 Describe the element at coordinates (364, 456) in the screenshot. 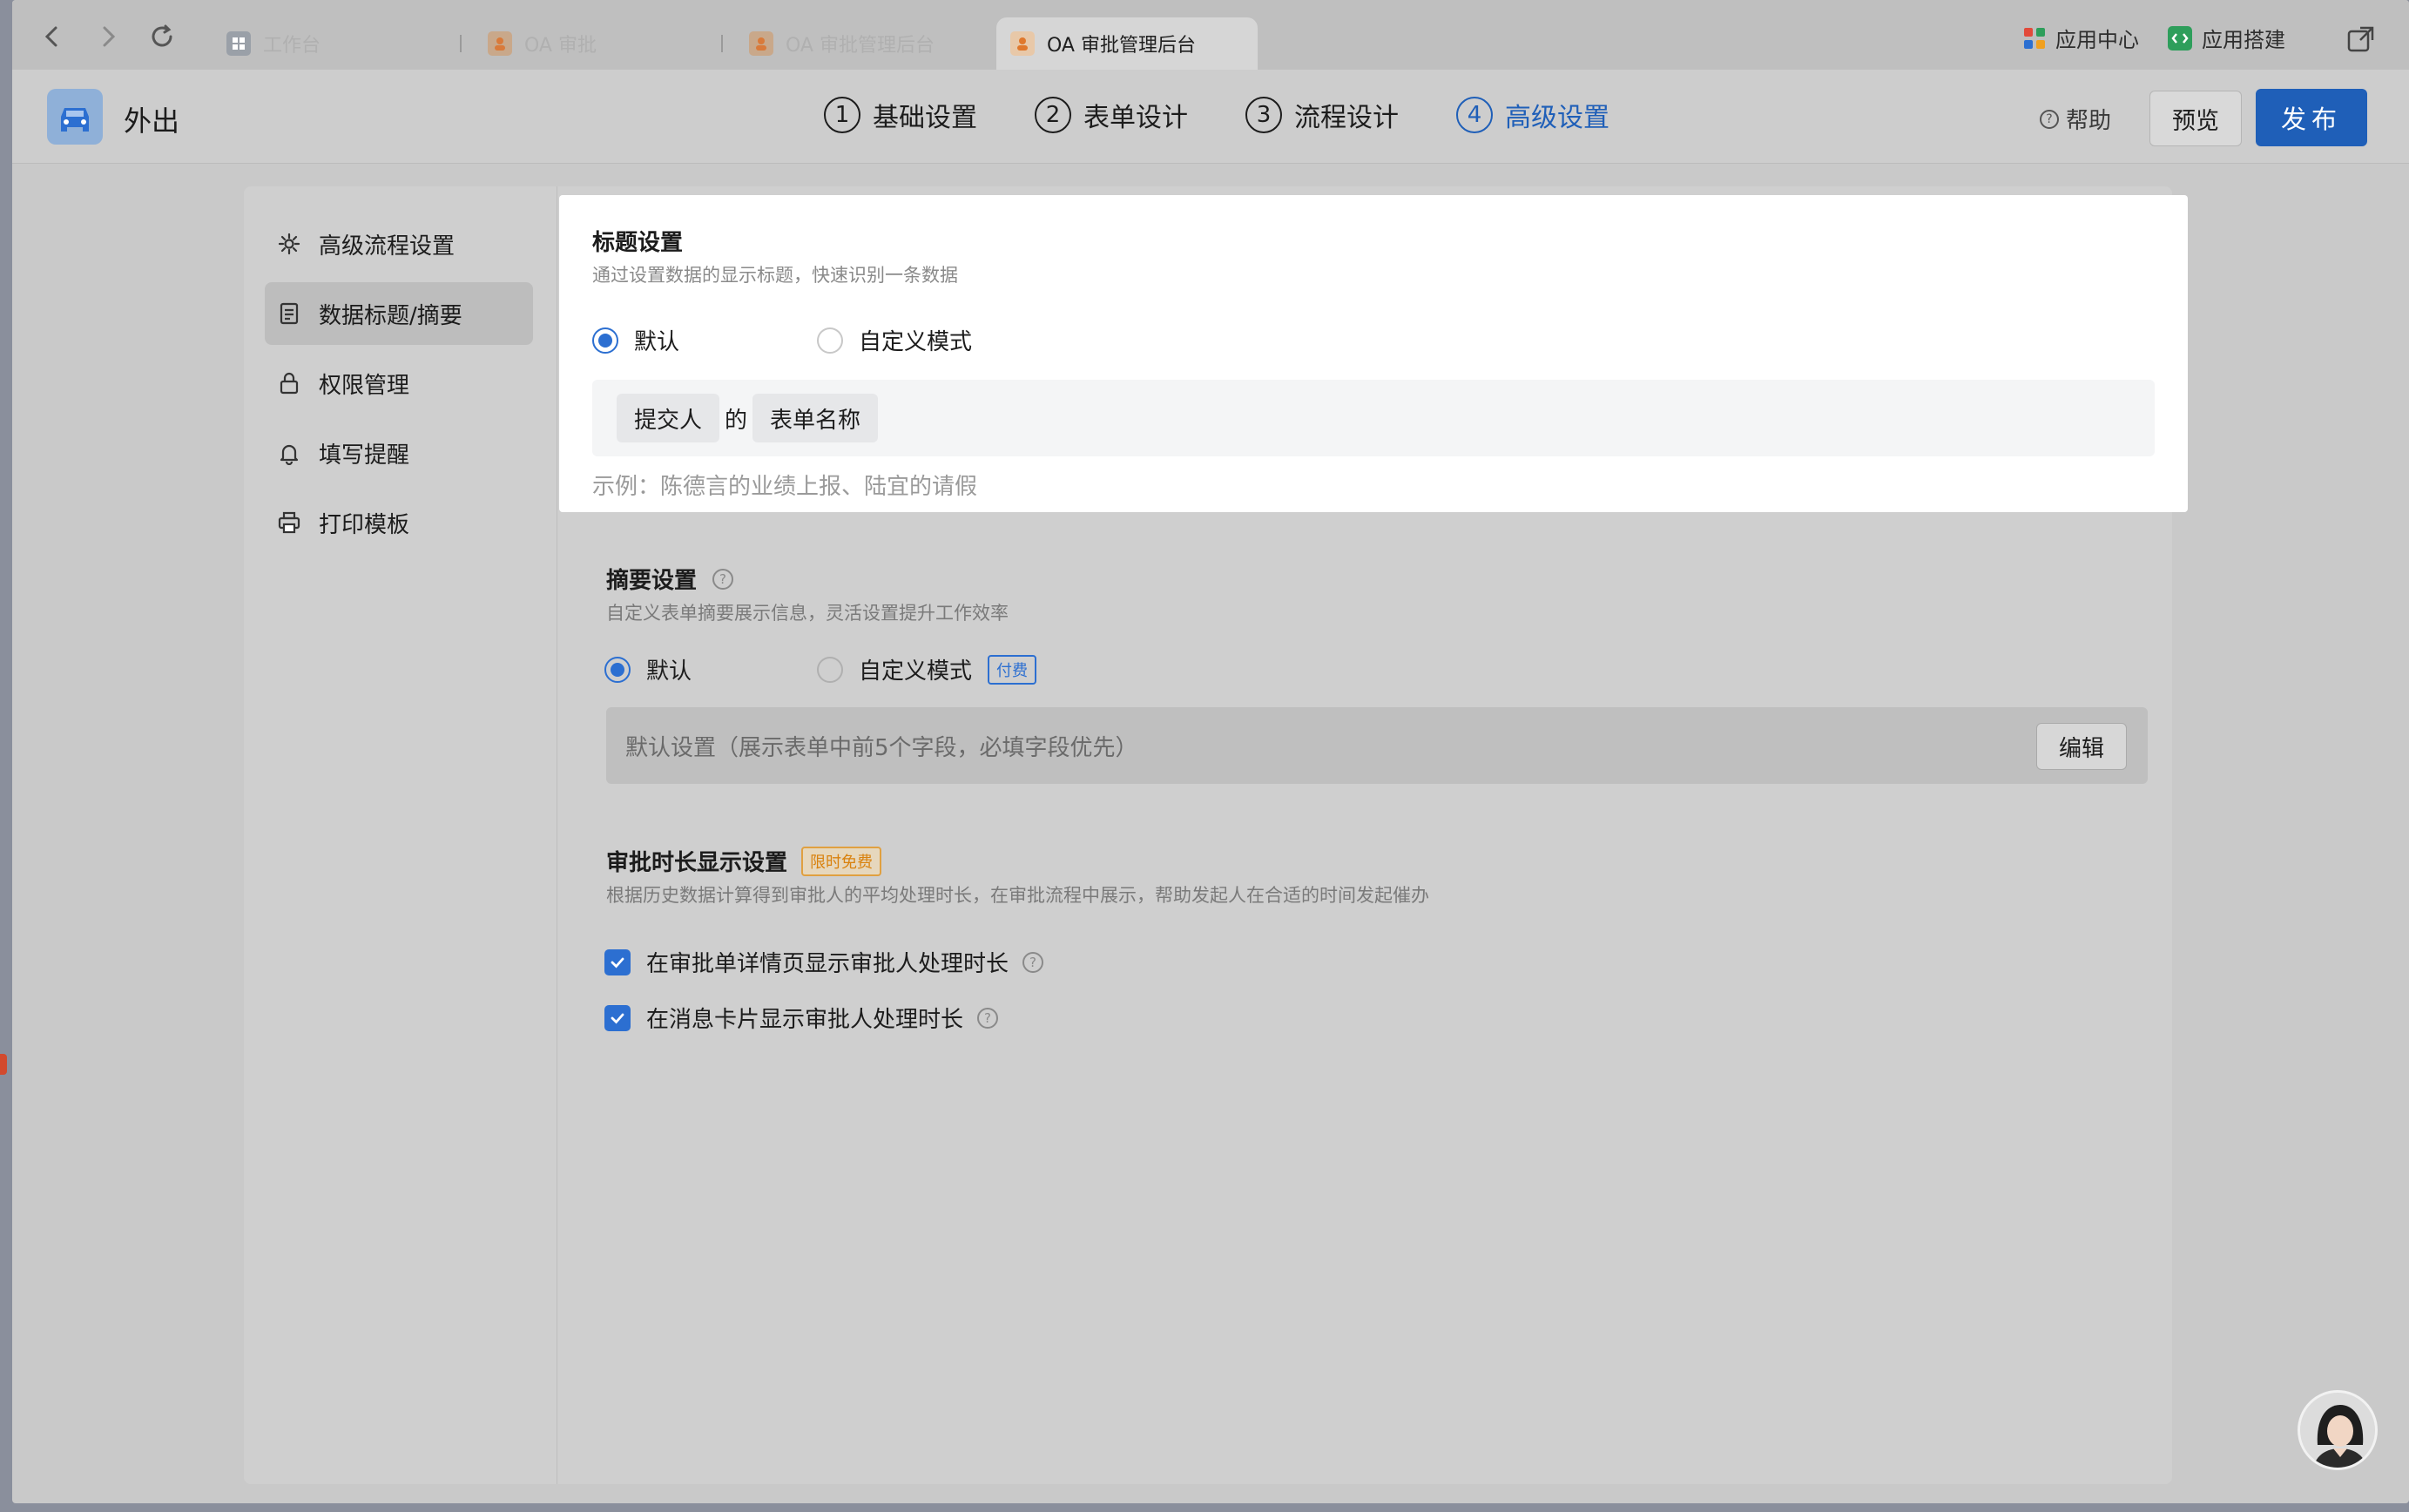

I see `sidebar-item-label: 填写提醒` at that location.